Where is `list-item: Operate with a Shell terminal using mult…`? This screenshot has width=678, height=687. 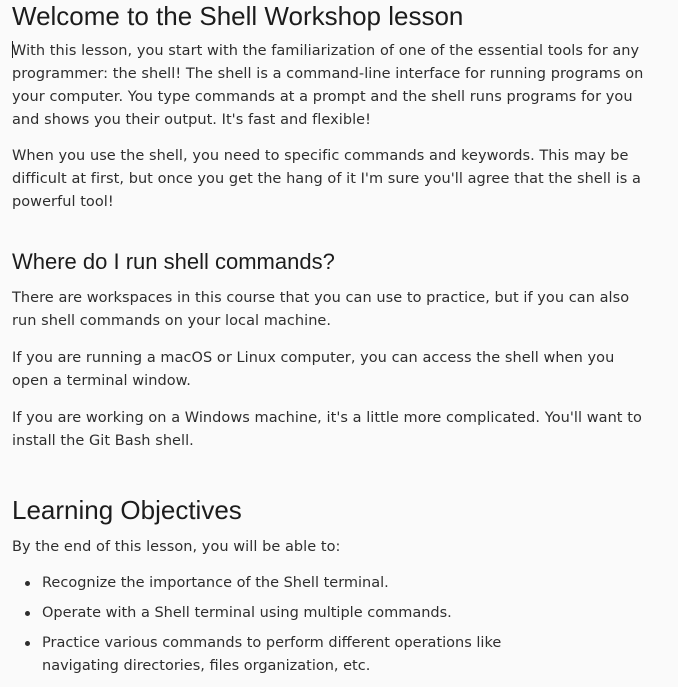
list-item: Operate with a Shell terminal using mult… is located at coordinates (338, 613).